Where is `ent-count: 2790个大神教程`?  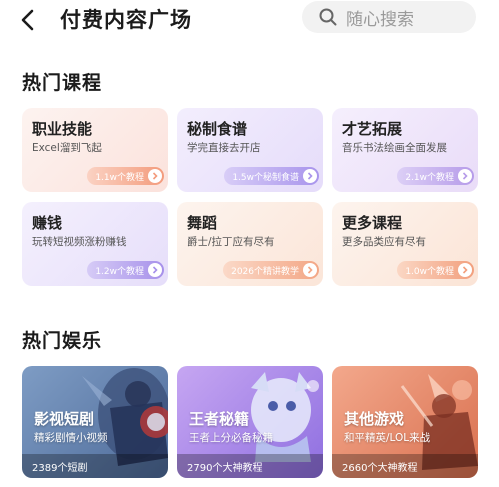
ent-count: 2790个大神教程 is located at coordinates (225, 468).